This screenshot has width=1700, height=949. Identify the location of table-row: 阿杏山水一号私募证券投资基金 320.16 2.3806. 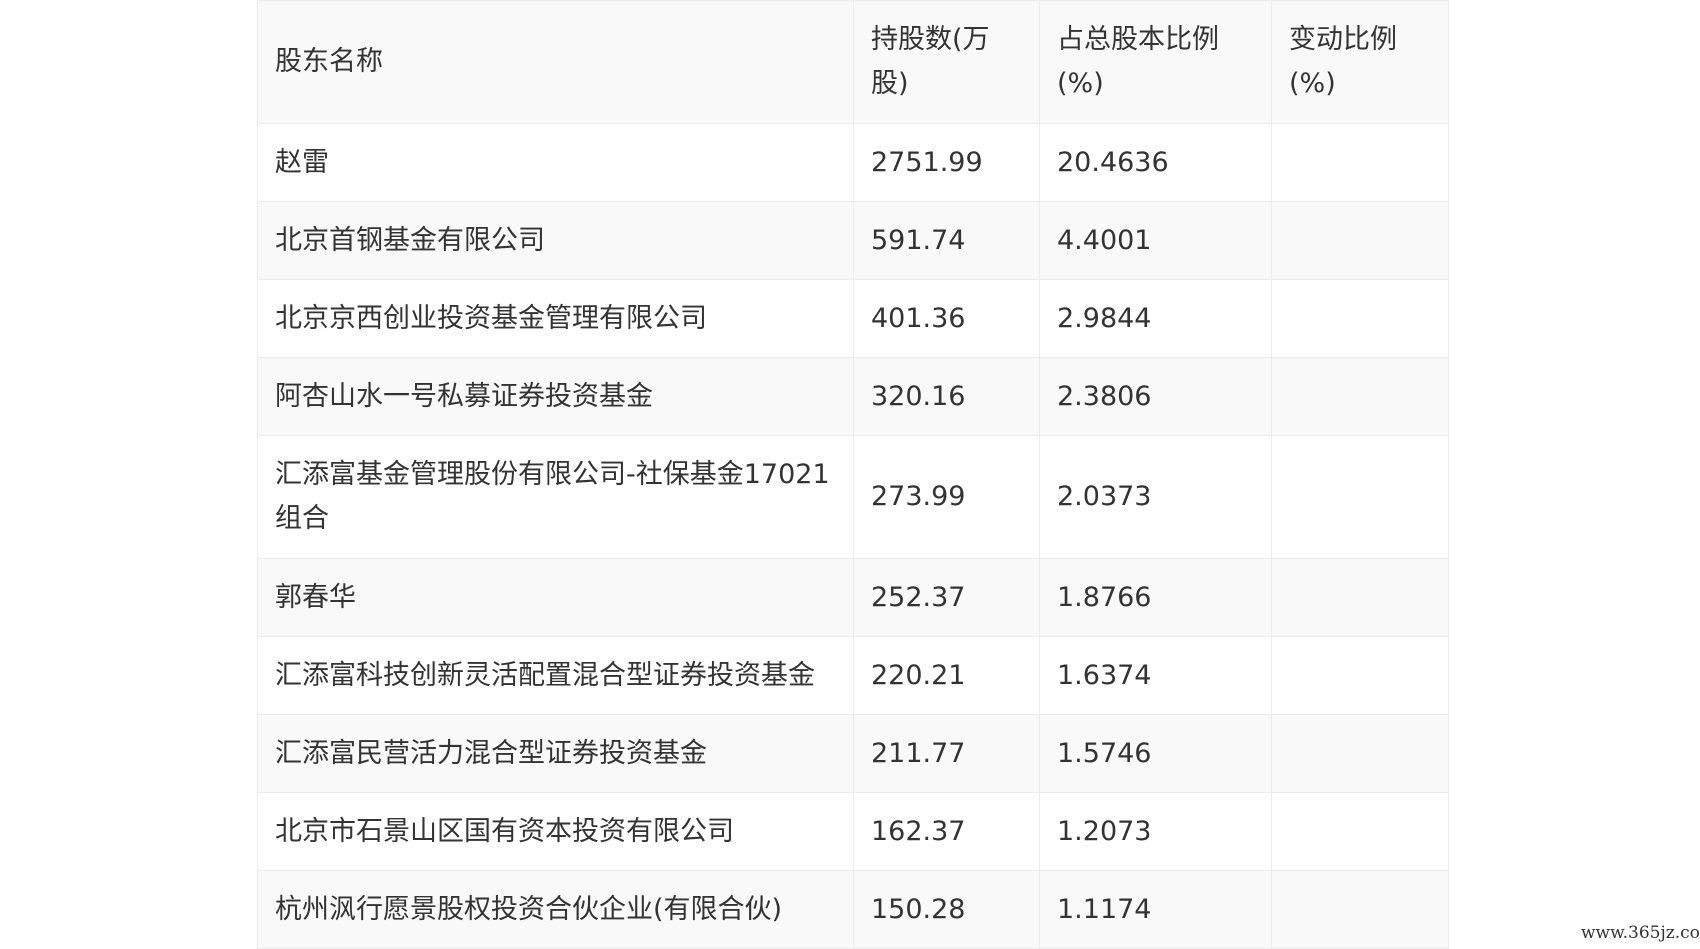
(853, 396).